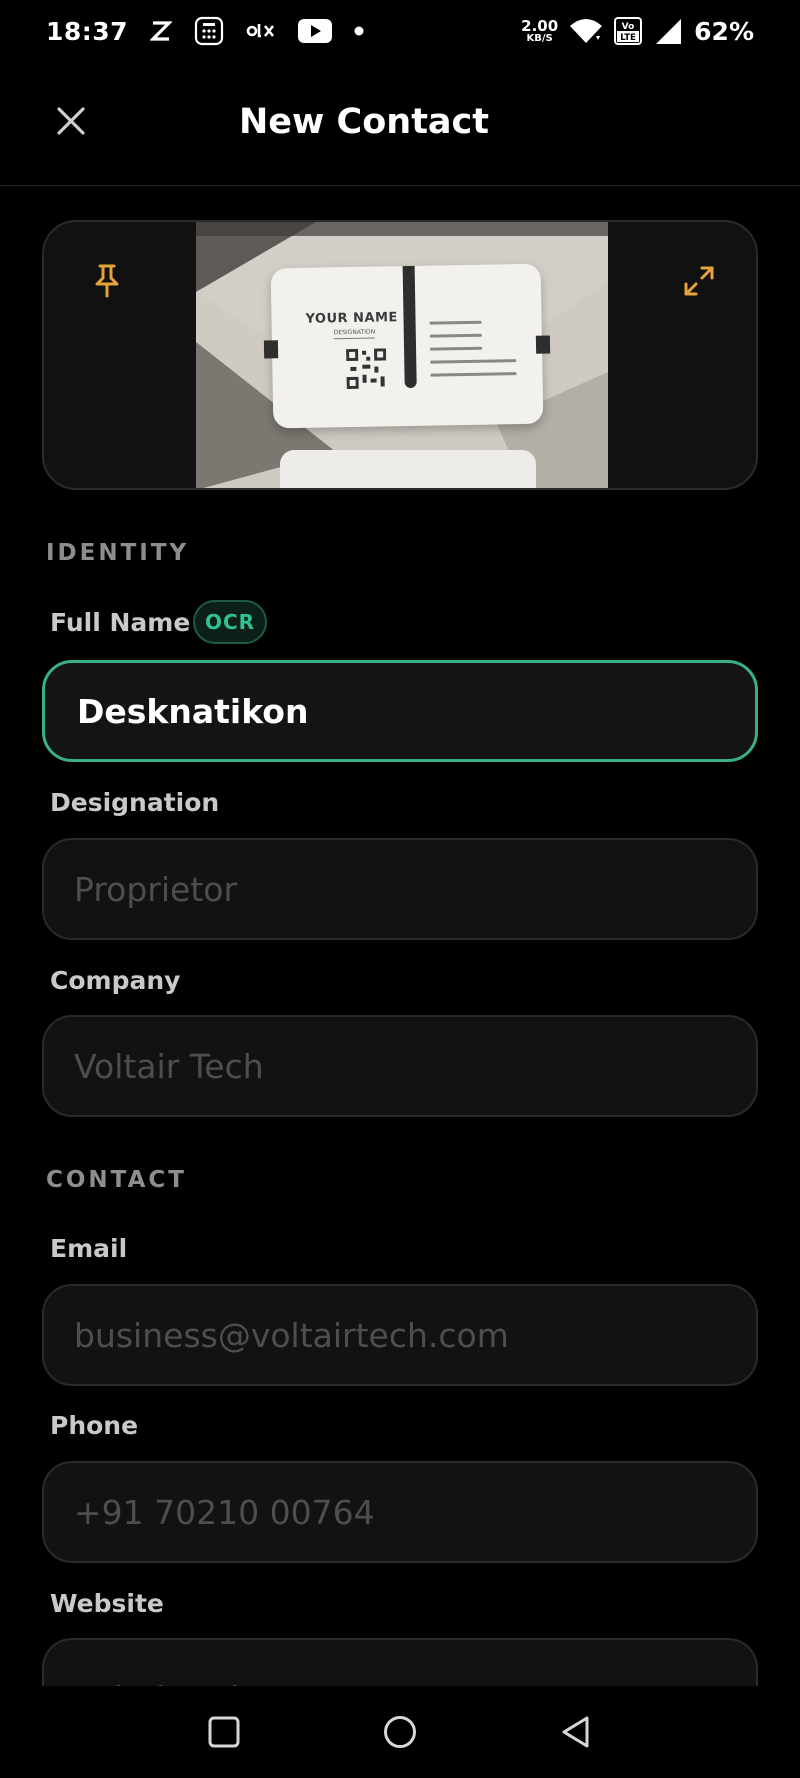  I want to click on card-front: YOUR NAME DESIGNATION, so click(407, 346).